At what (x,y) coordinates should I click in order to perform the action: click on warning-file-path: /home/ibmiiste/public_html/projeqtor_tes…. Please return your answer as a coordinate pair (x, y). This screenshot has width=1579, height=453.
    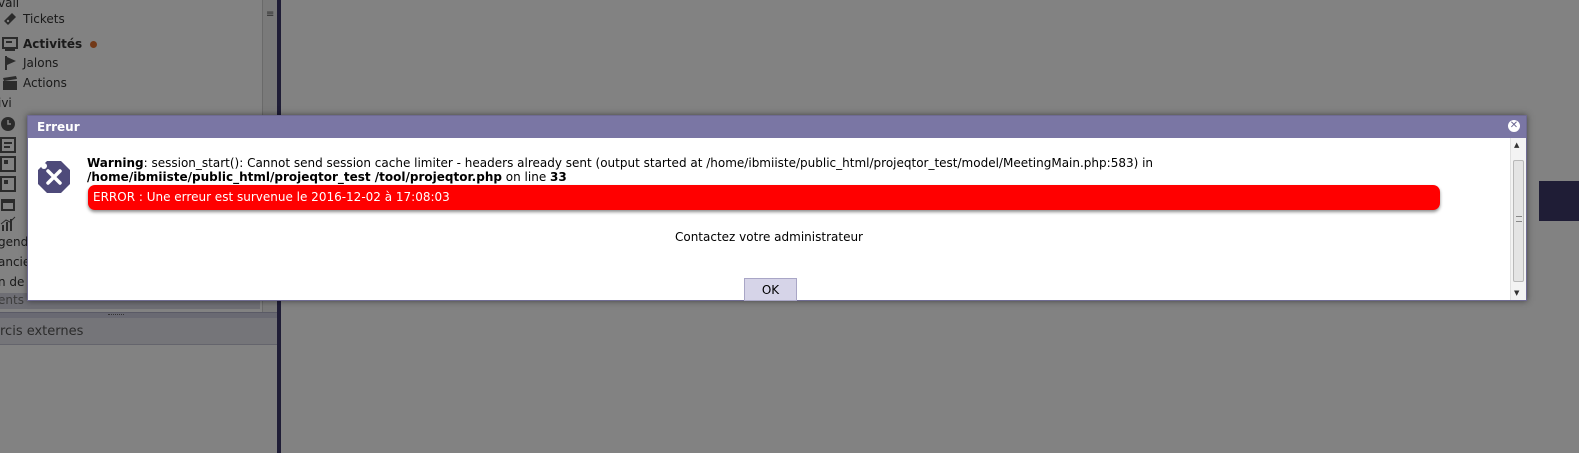
    Looking at the image, I should click on (294, 177).